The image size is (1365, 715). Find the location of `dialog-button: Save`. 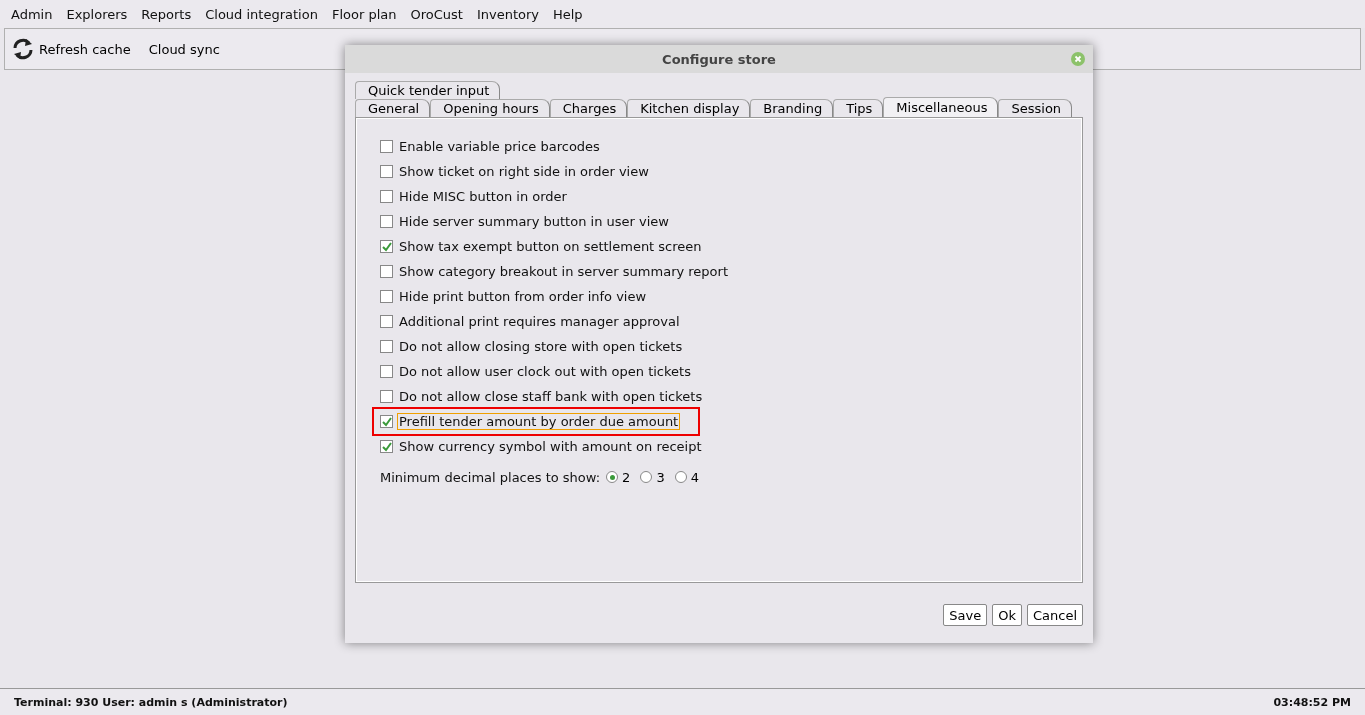

dialog-button: Save is located at coordinates (965, 615).